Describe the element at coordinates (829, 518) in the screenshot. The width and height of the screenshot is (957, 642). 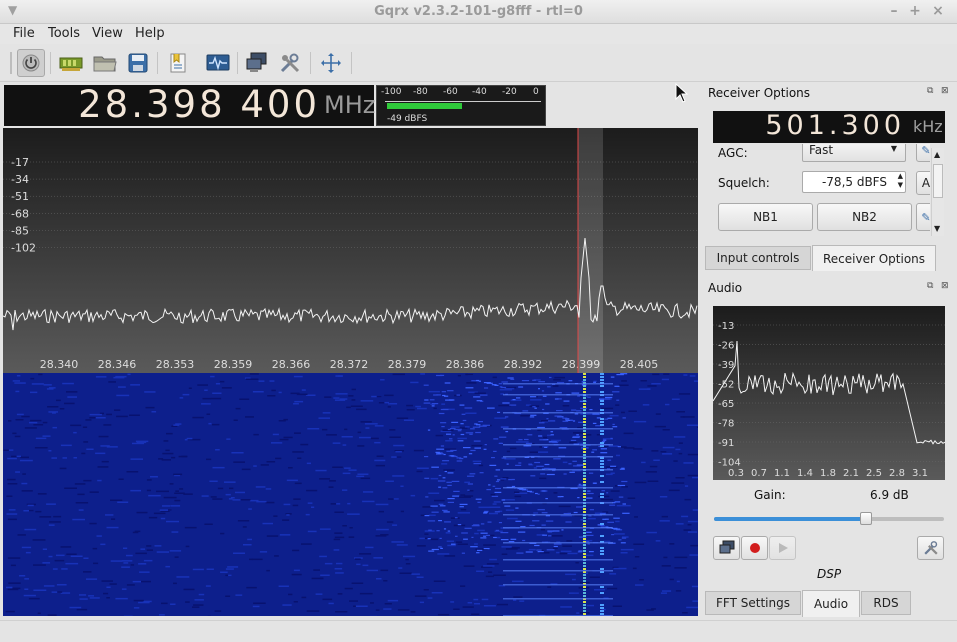
I see `audio-gain-slider` at that location.